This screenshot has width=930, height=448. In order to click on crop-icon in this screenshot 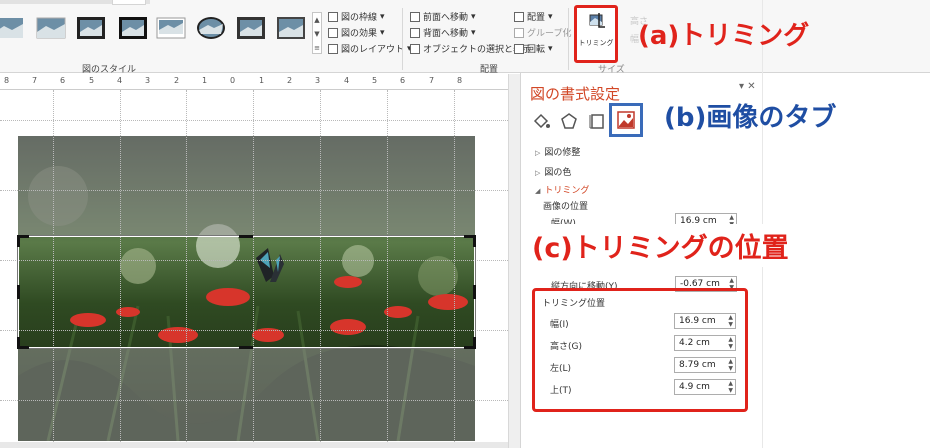, I will do `click(597, 20)`.